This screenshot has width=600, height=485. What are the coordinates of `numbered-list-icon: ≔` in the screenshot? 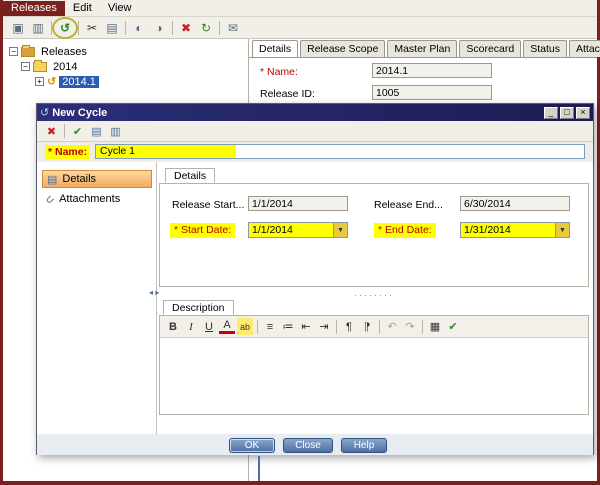 It's located at (288, 326).